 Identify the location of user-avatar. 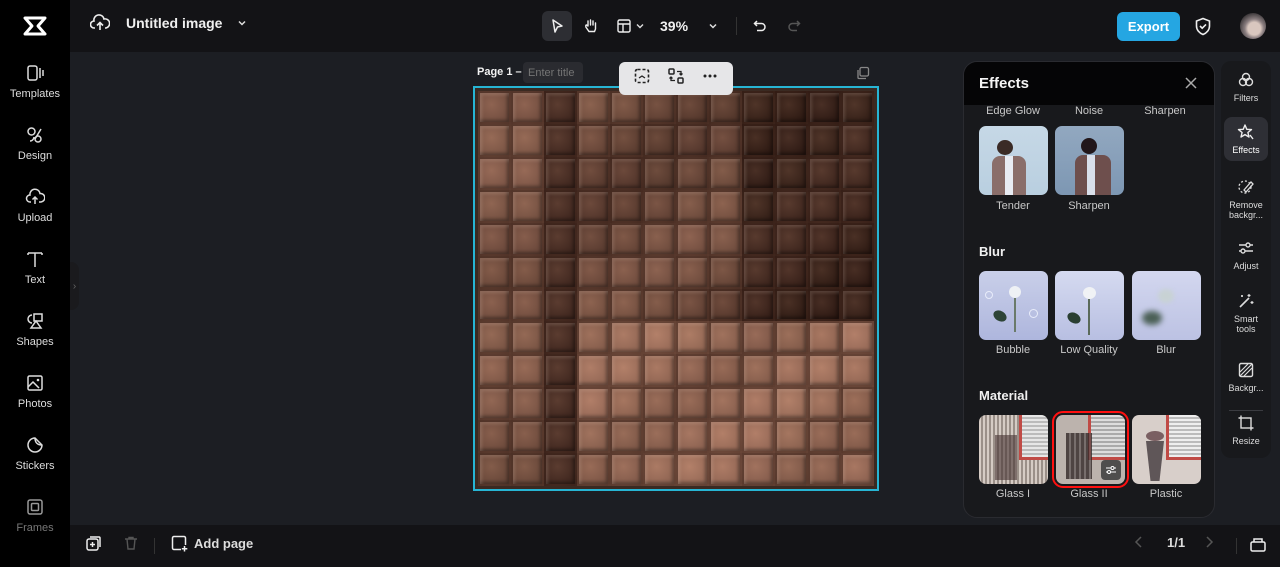
(1253, 26).